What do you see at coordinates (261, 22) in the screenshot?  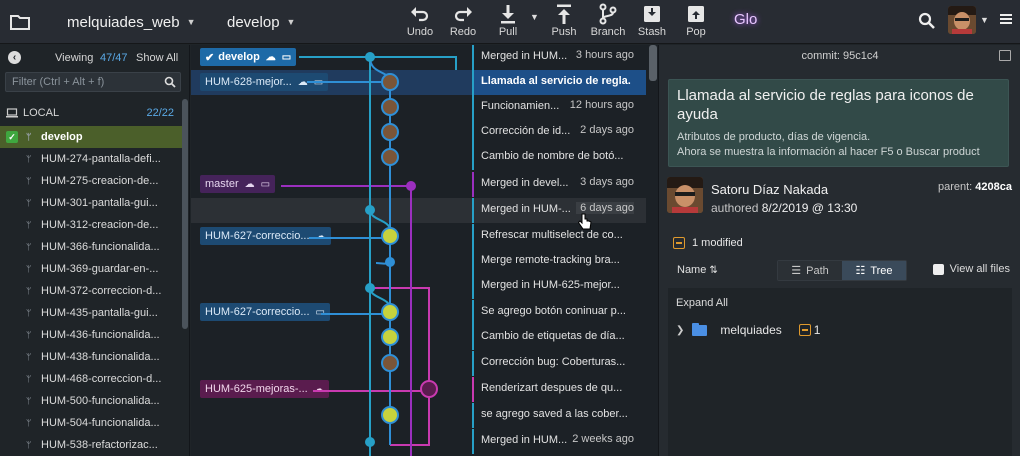 I see `branch-selector: develop ▼` at bounding box center [261, 22].